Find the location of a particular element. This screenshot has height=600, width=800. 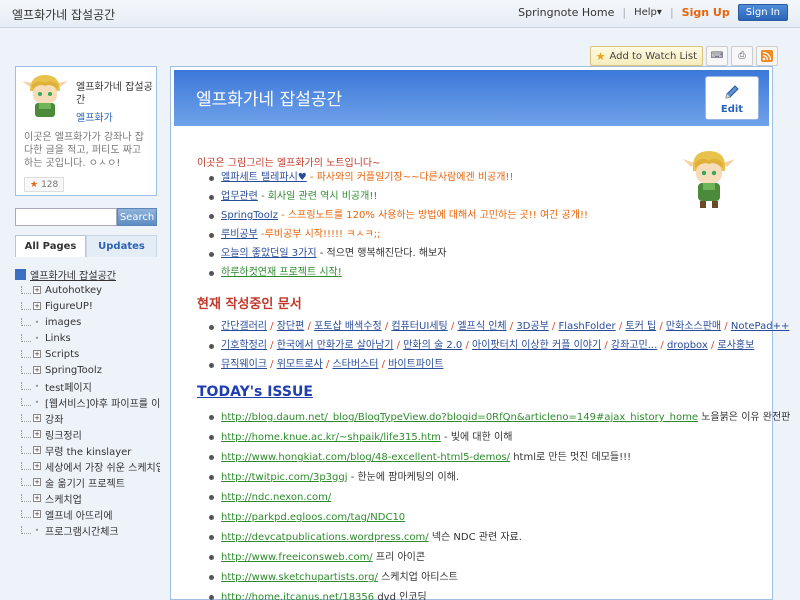

doc-link: FlashFolder is located at coordinates (587, 326).